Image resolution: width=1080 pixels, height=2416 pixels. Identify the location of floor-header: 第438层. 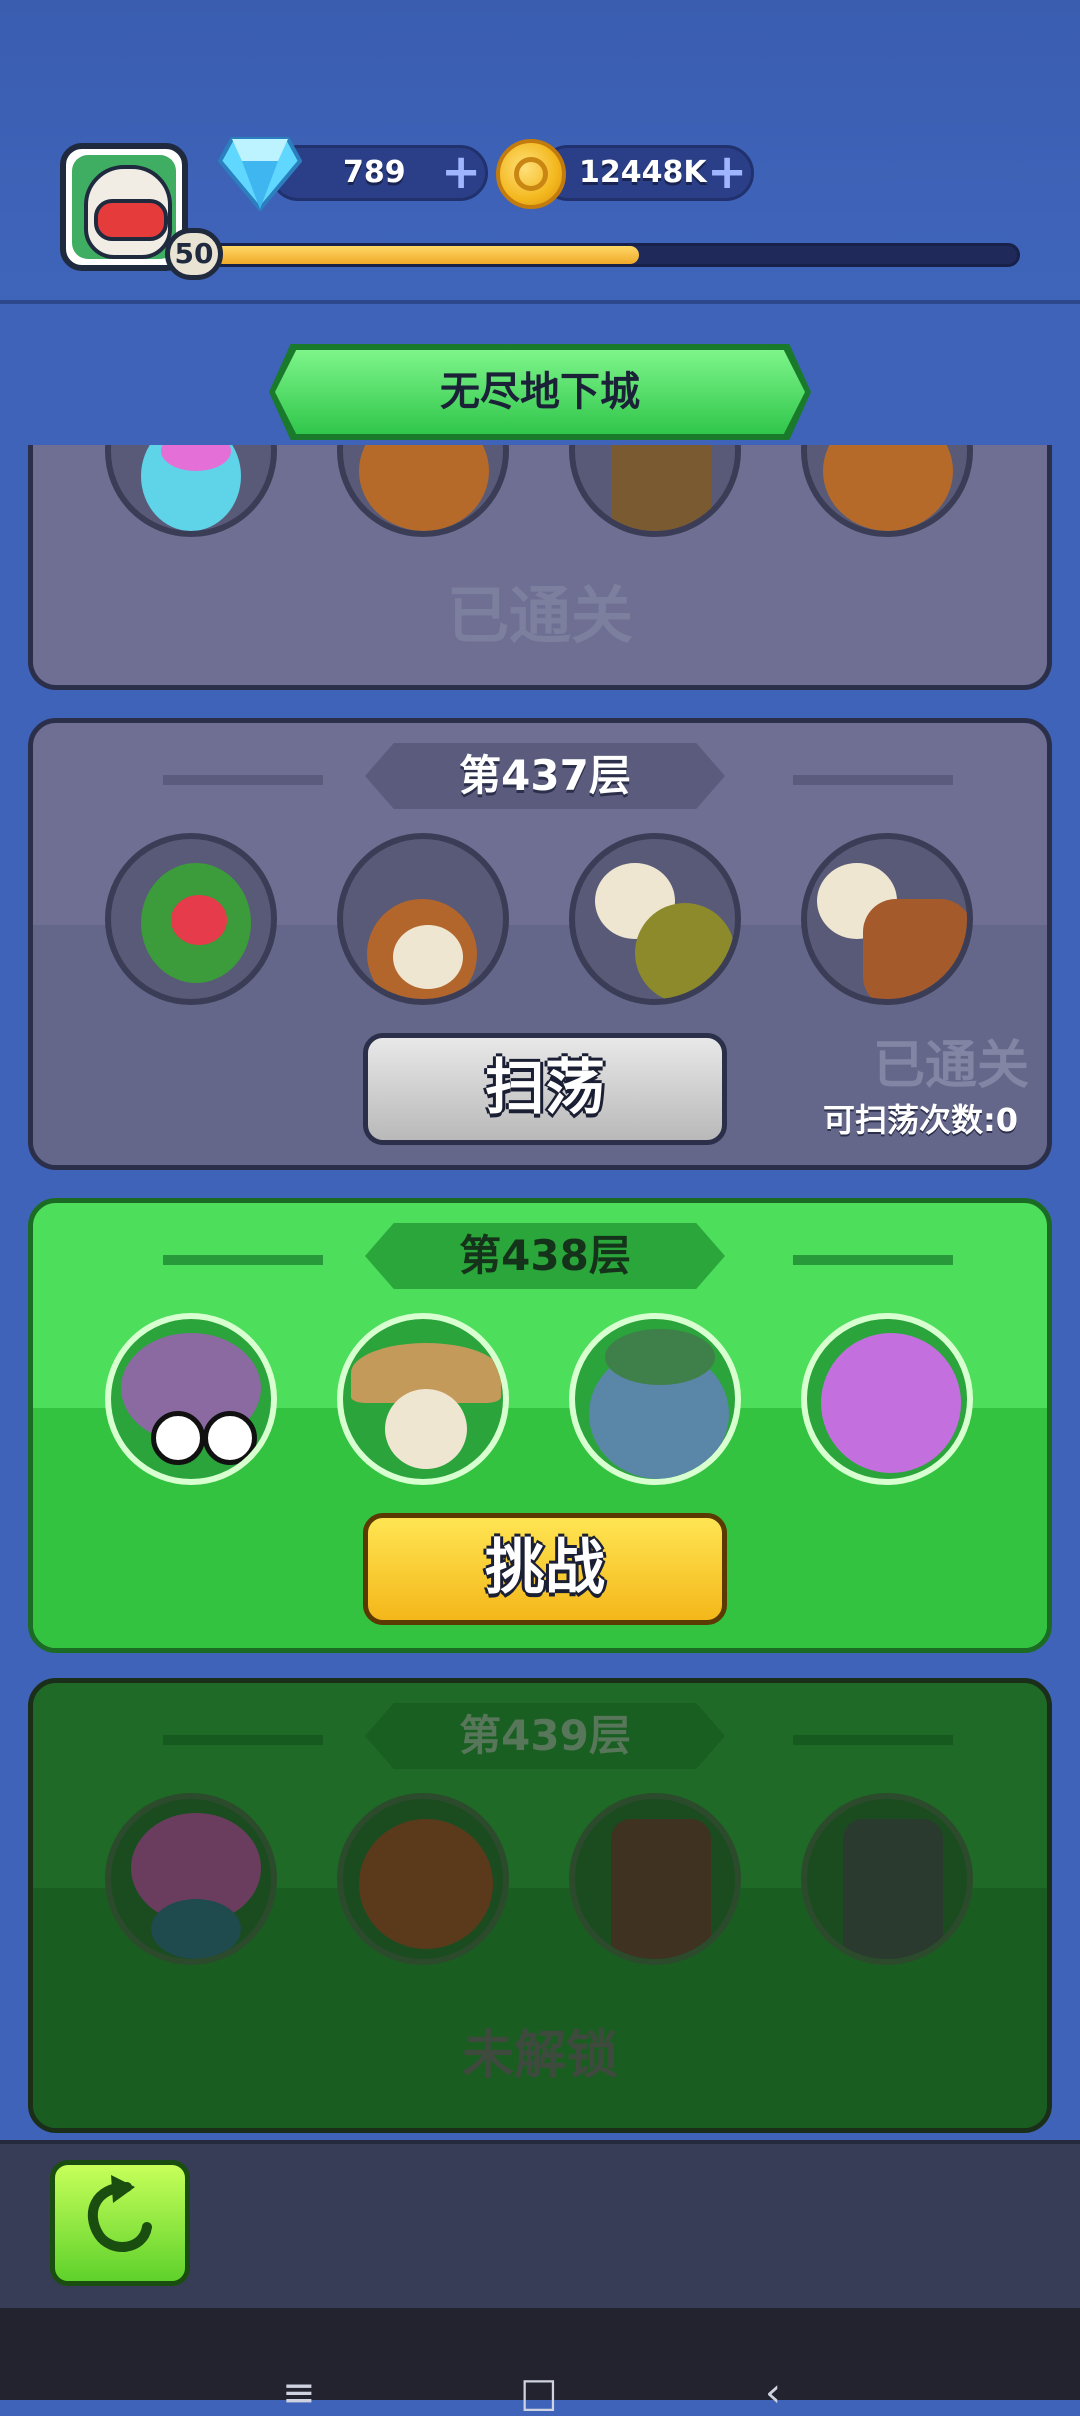
(545, 1256).